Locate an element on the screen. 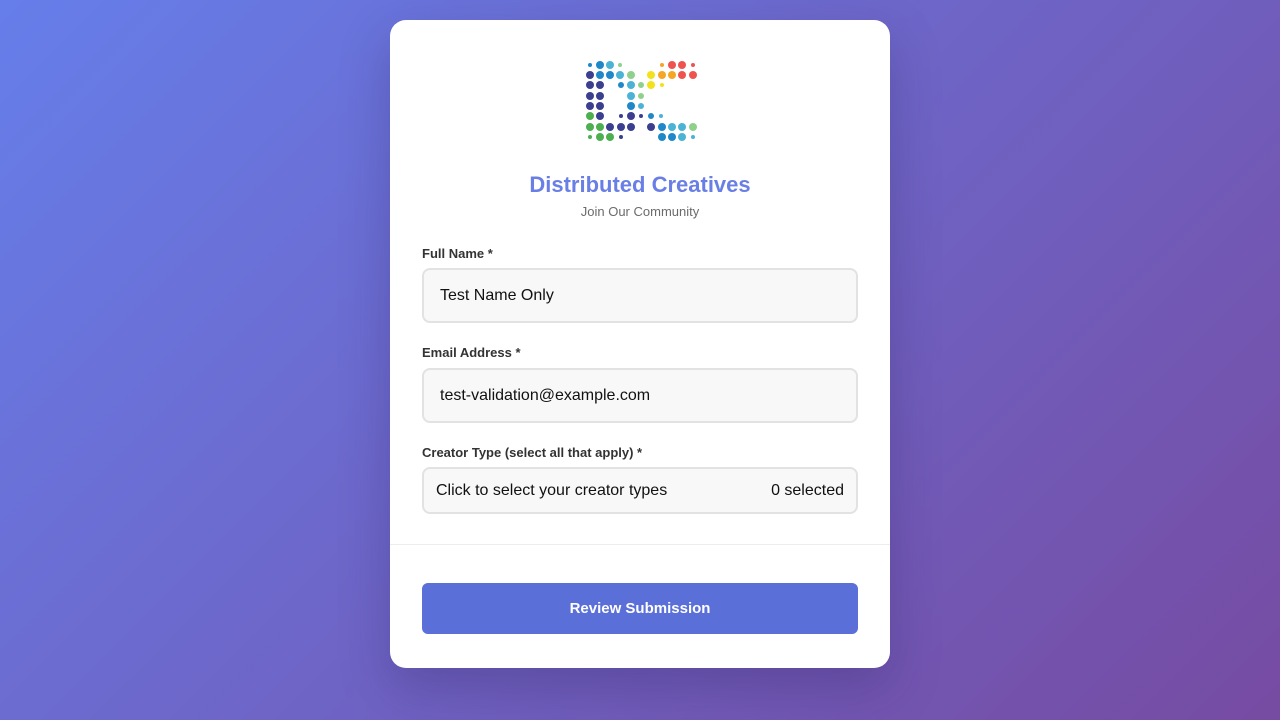  full-name-label: Full Name * is located at coordinates (457, 253).